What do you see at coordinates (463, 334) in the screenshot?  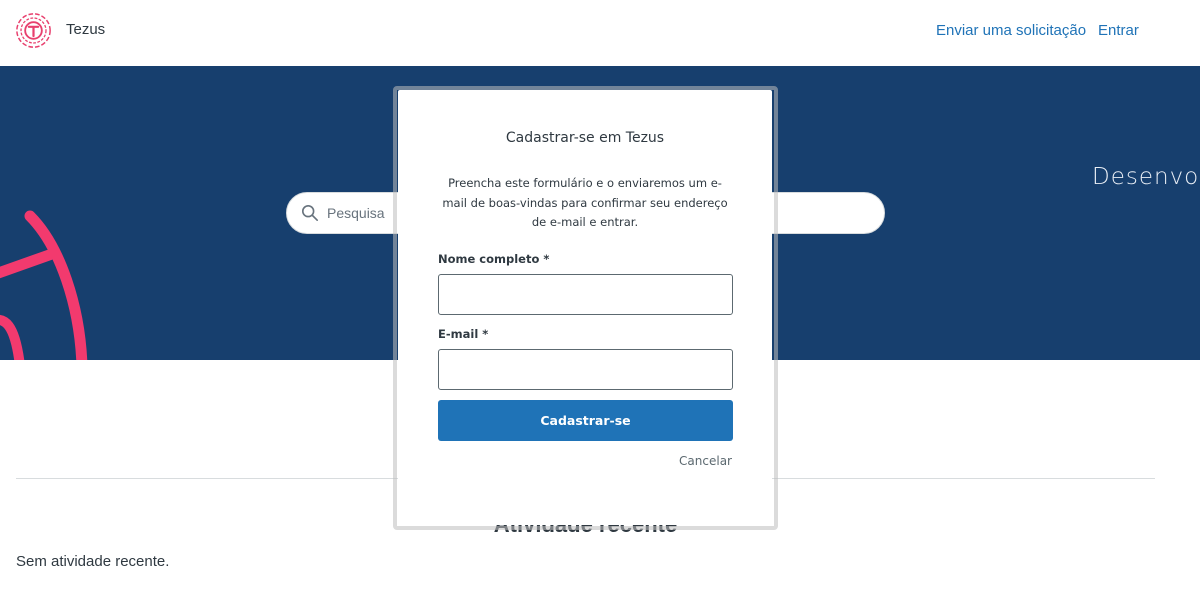 I see `email-label: E-mail *` at bounding box center [463, 334].